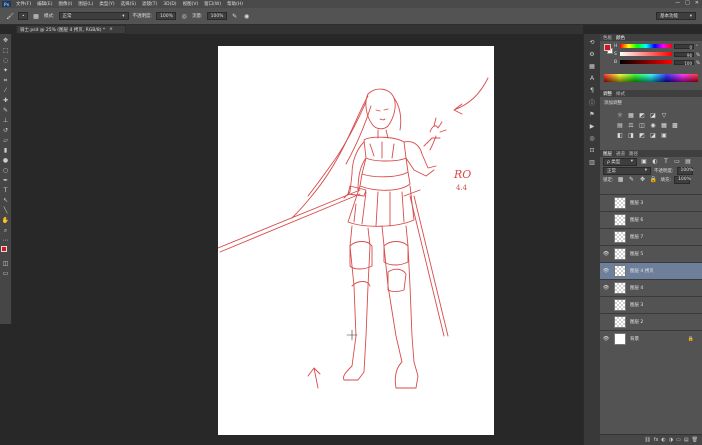  Describe the element at coordinates (247, 16) in the screenshot. I see `pressure-size-icon: ◉` at that location.